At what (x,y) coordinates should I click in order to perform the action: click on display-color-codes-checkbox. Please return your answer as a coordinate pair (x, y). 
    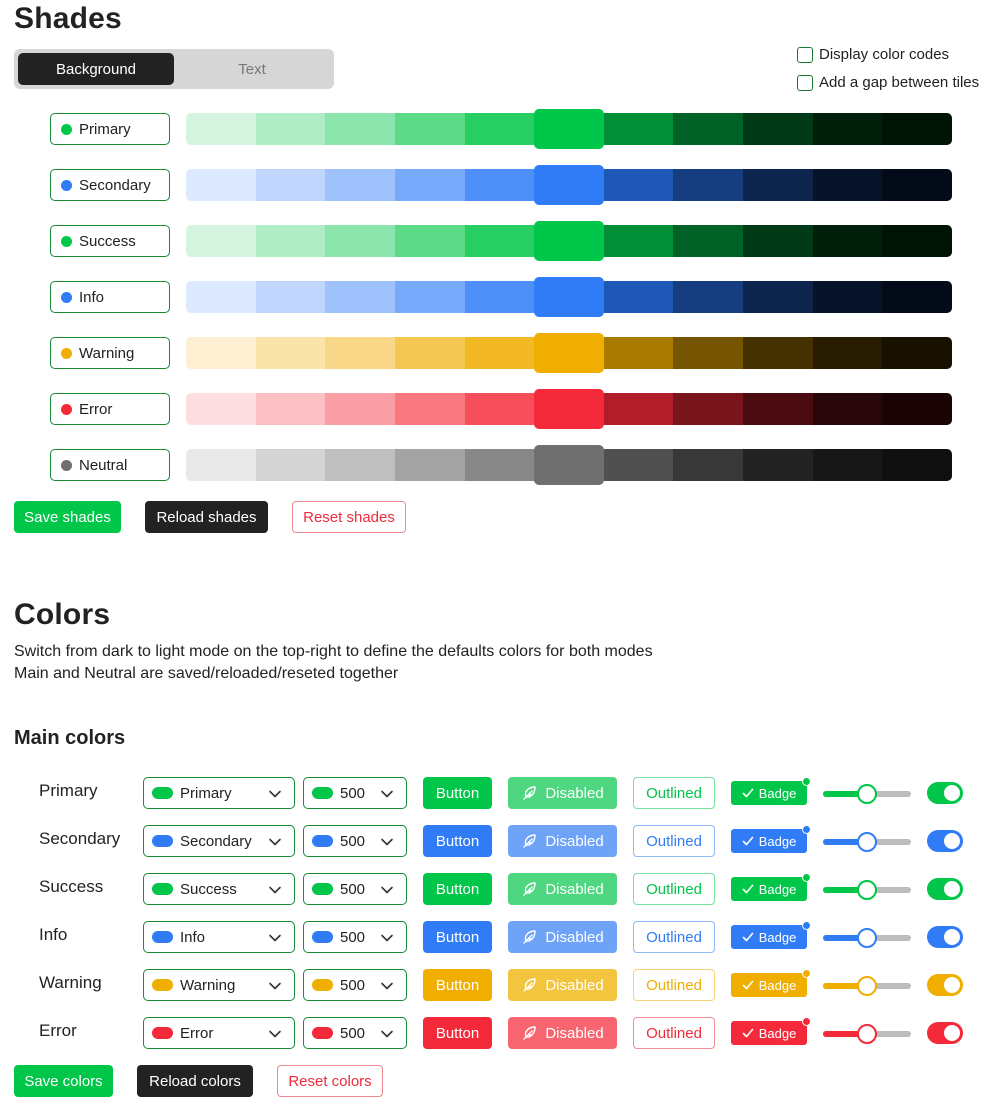
    Looking at the image, I should click on (805, 54).